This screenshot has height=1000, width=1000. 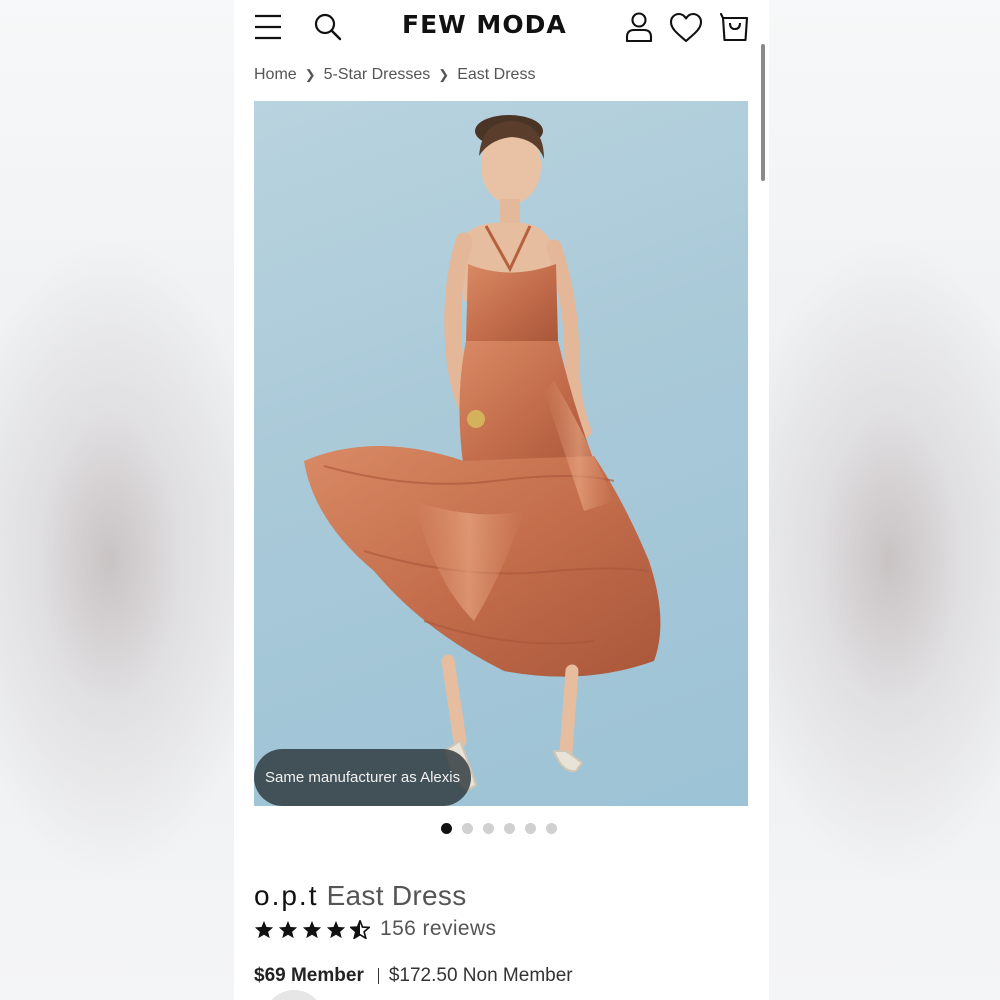 I want to click on manufacturer-badge: Same manufacturer as Alexis, so click(x=363, y=777).